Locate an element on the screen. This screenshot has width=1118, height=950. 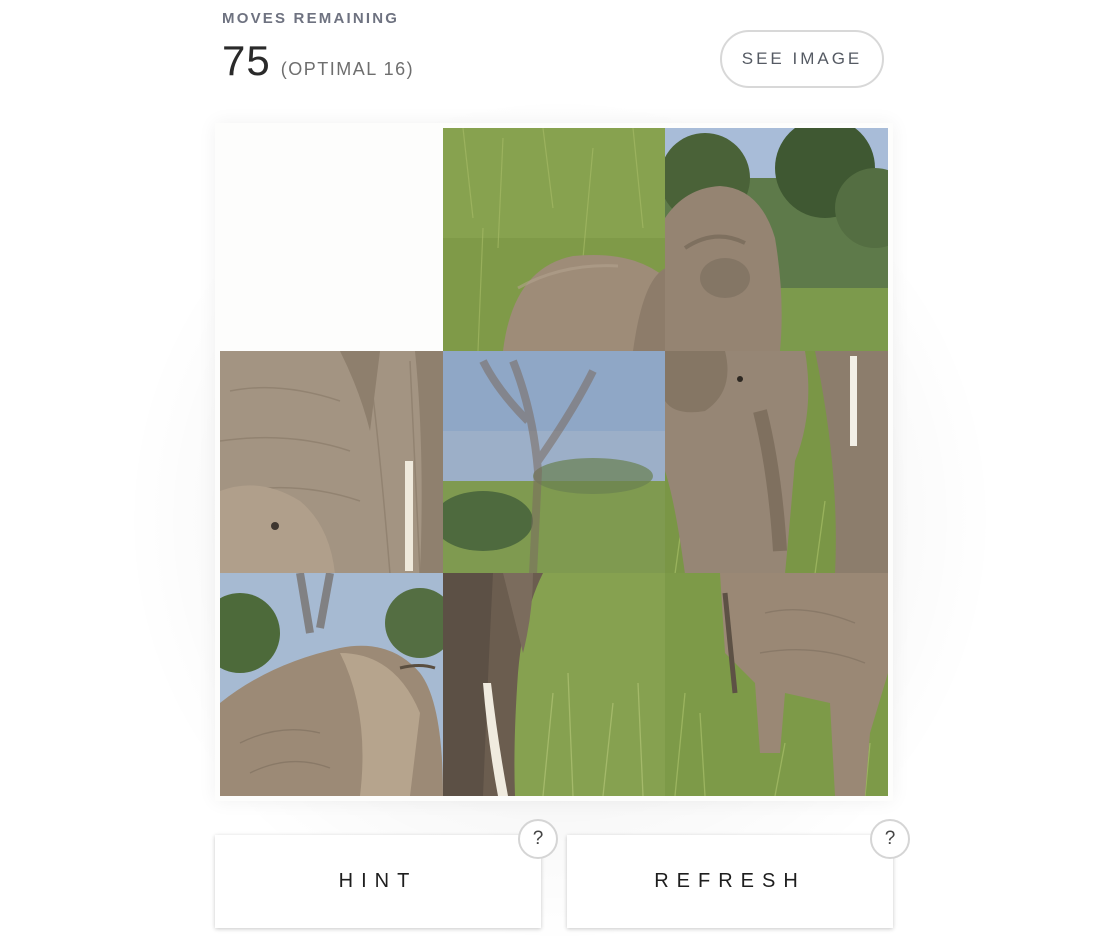
refresh-button: REFRESH is located at coordinates (730, 881).